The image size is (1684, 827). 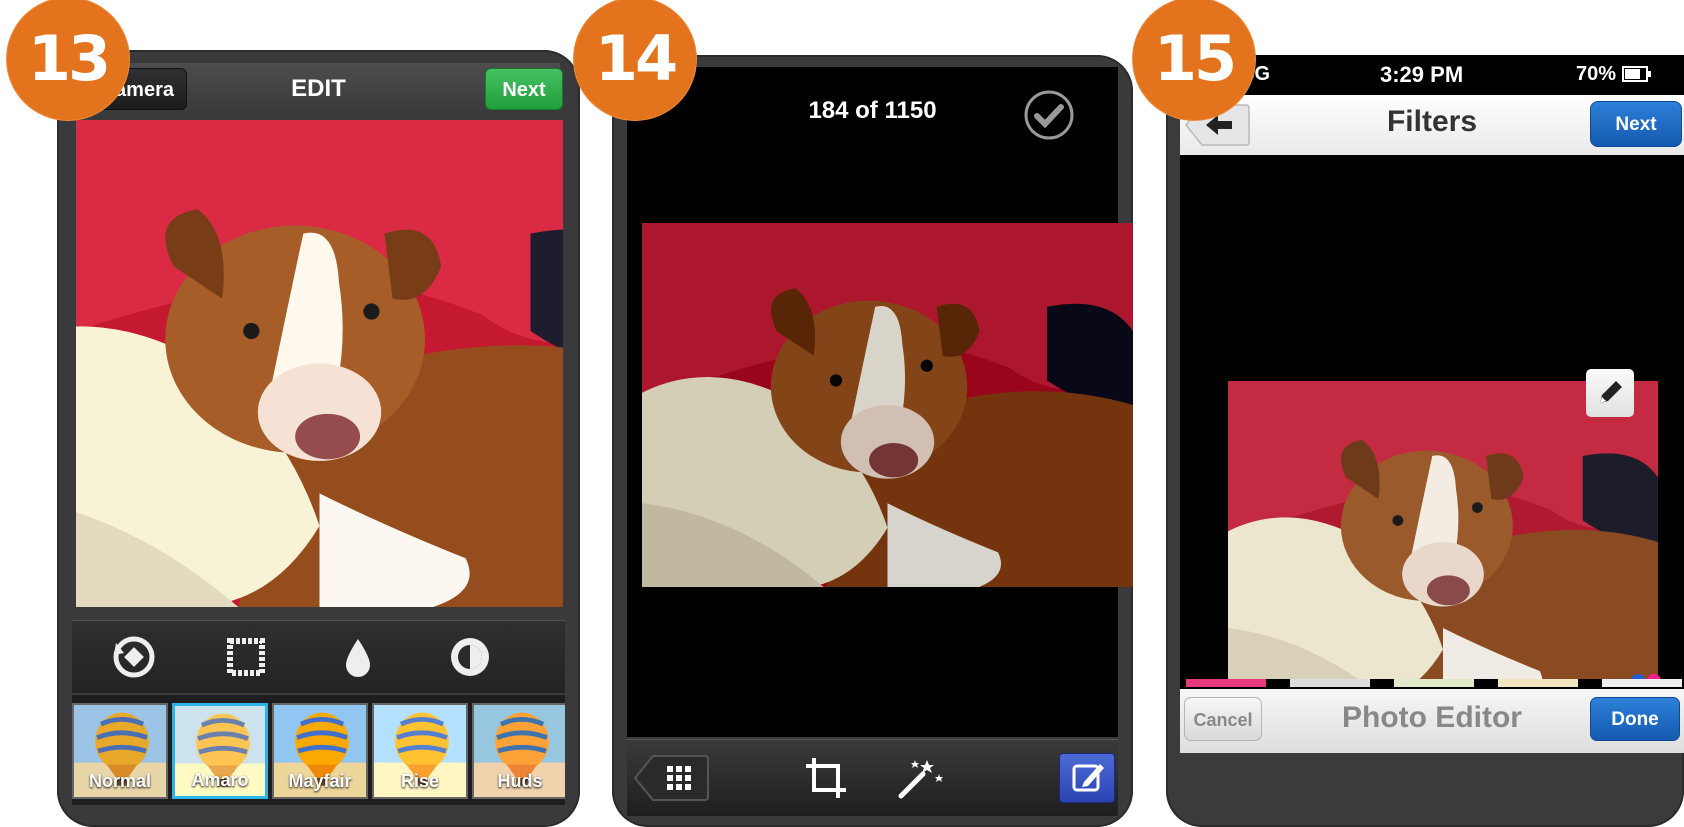 I want to click on tilt-shift-icon, so click(x=358, y=657).